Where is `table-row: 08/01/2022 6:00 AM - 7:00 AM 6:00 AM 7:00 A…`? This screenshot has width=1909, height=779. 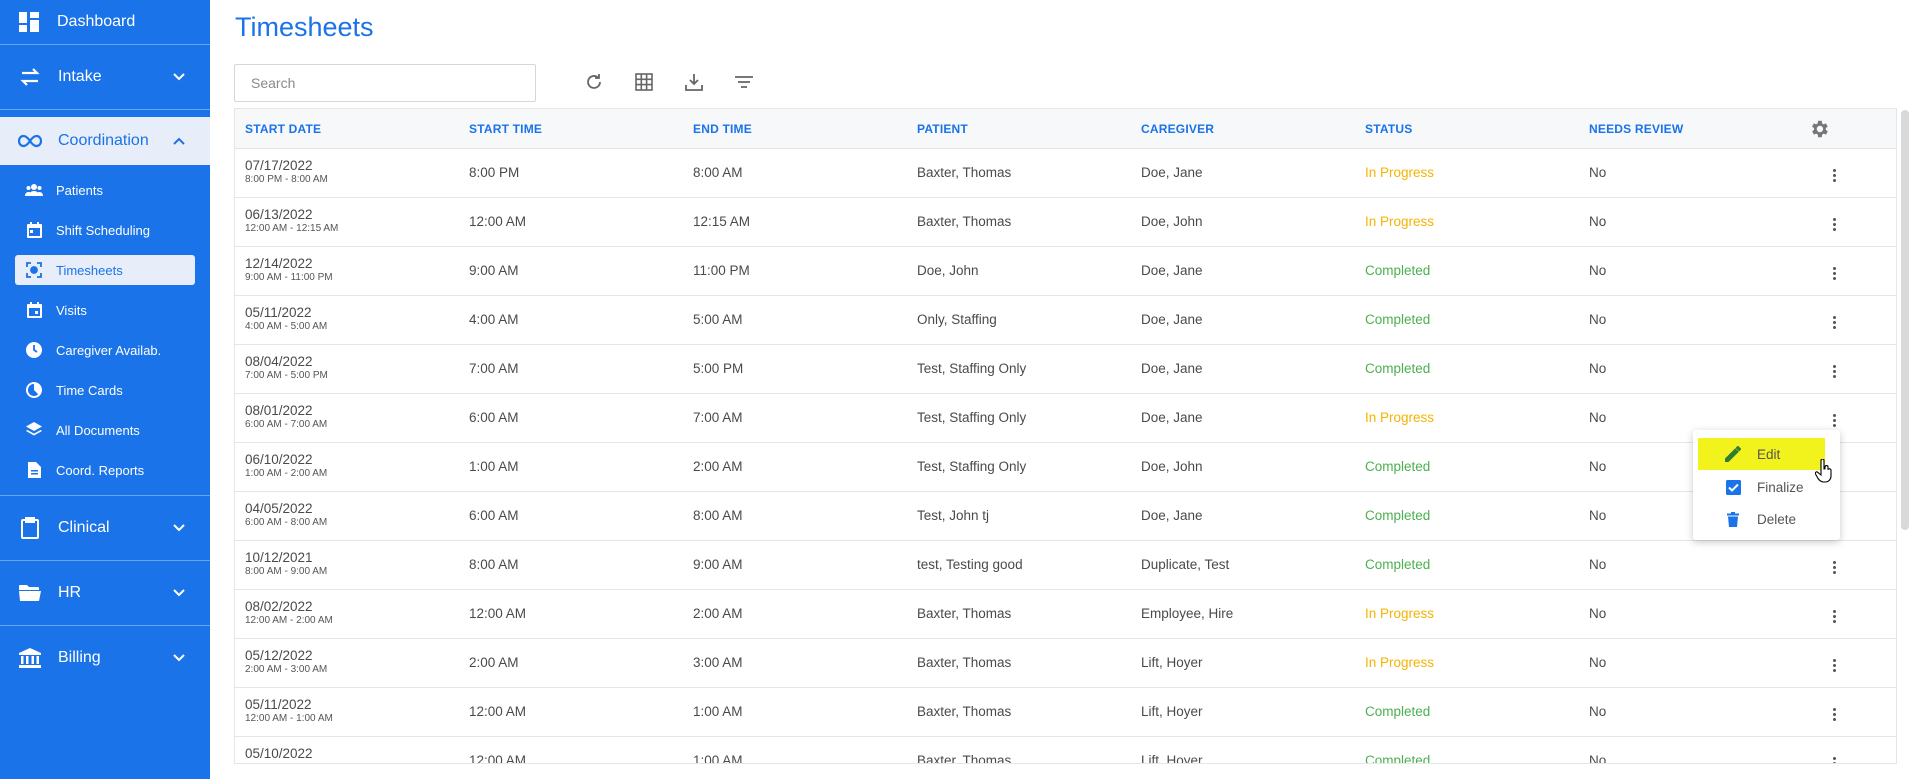 table-row: 08/01/2022 6:00 AM - 7:00 AM 6:00 AM 7:00 A… is located at coordinates (1065, 418).